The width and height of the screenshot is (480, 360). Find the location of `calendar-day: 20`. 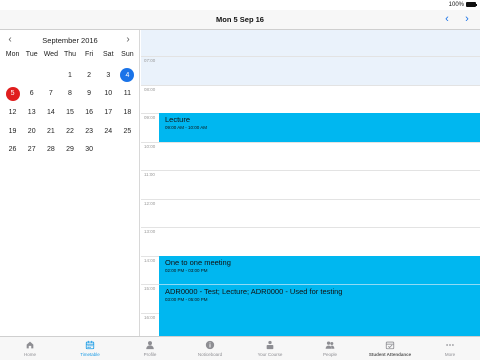

calendar-day: 20 is located at coordinates (31, 131).